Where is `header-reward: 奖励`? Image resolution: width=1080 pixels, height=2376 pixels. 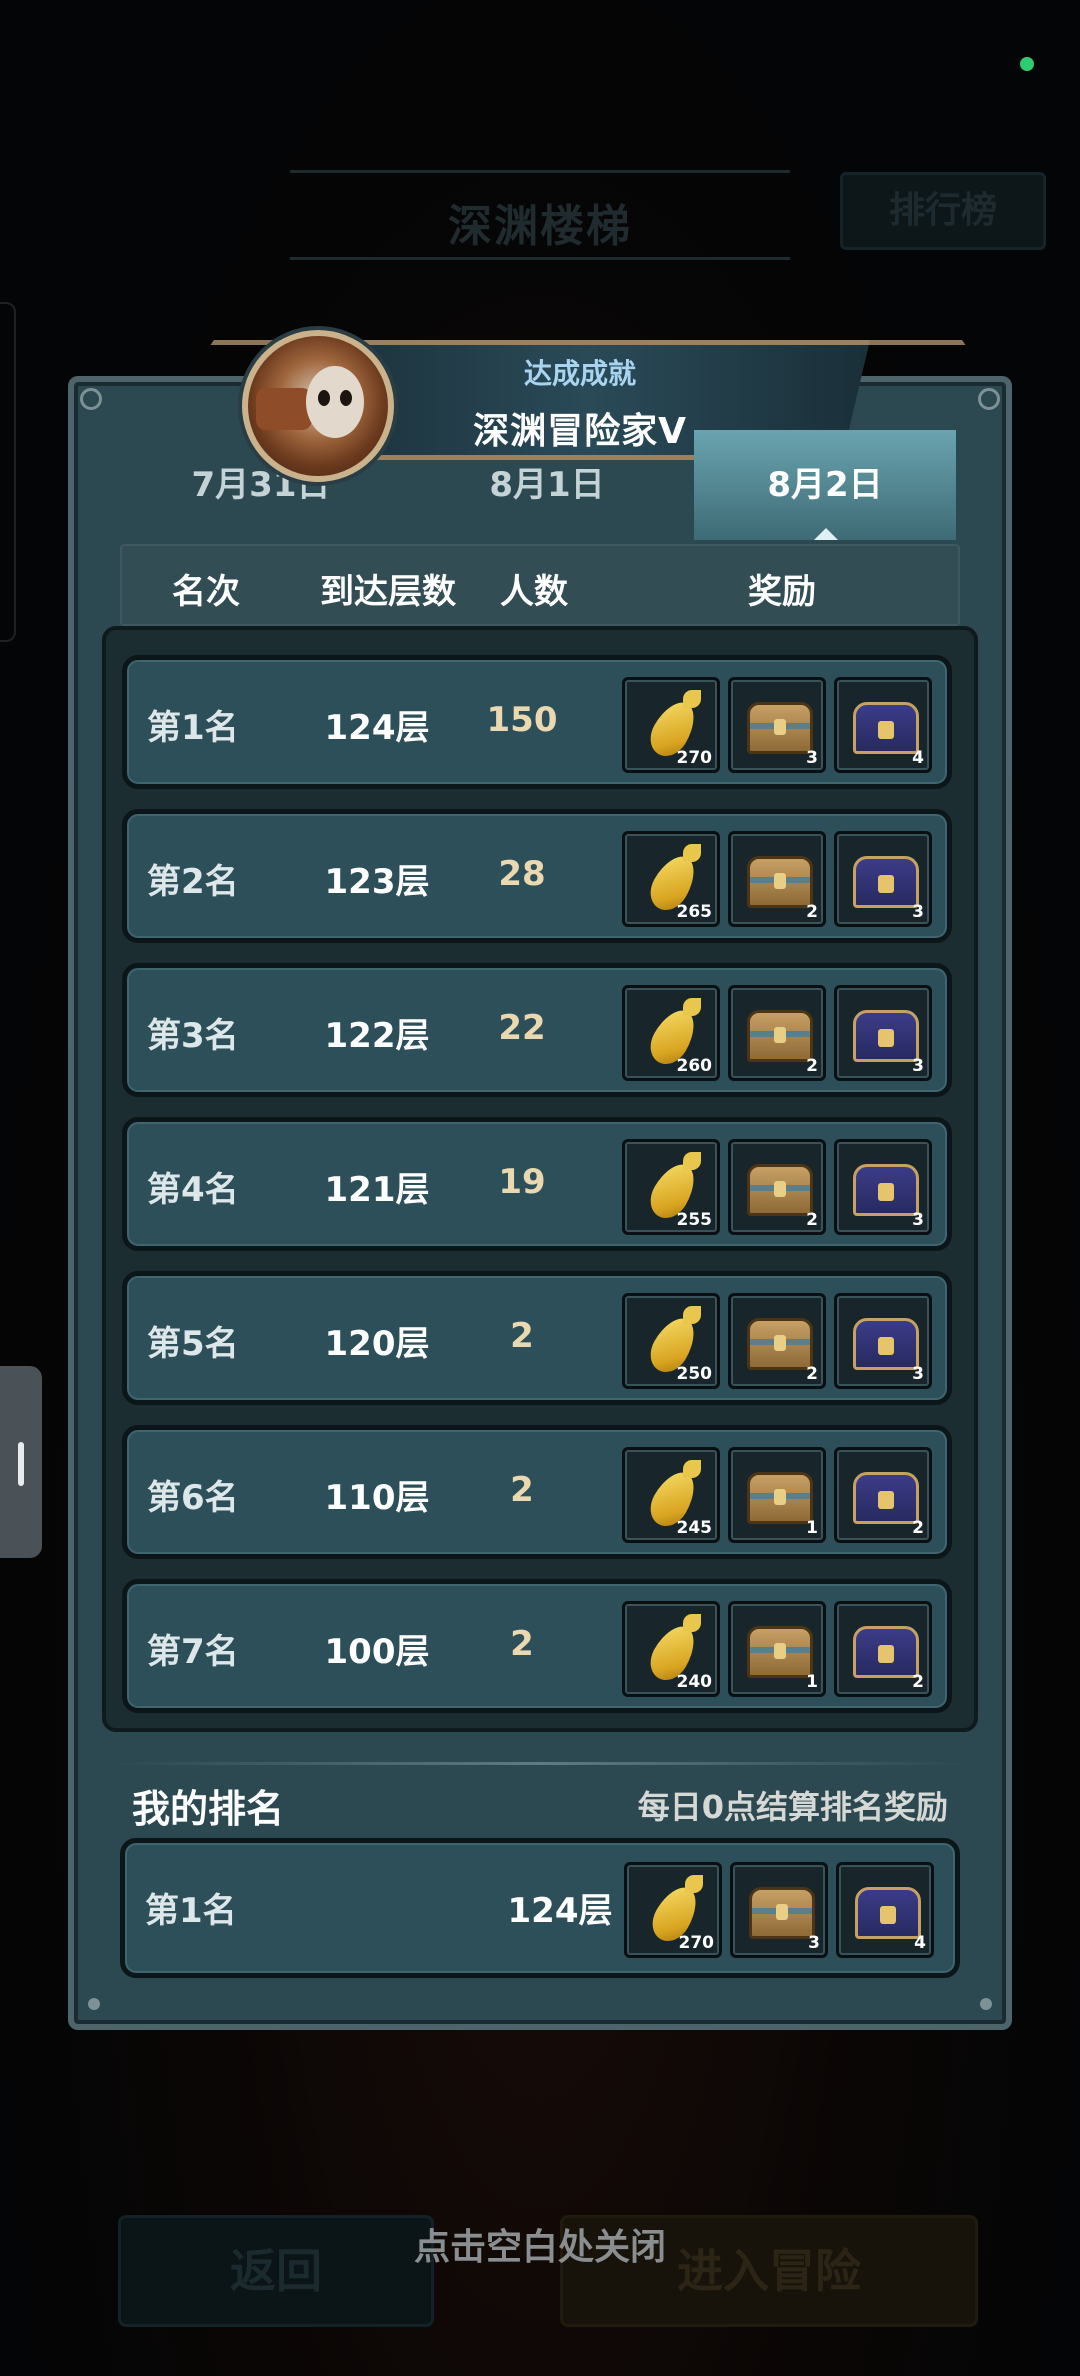
header-reward: 奖励 is located at coordinates (782, 592).